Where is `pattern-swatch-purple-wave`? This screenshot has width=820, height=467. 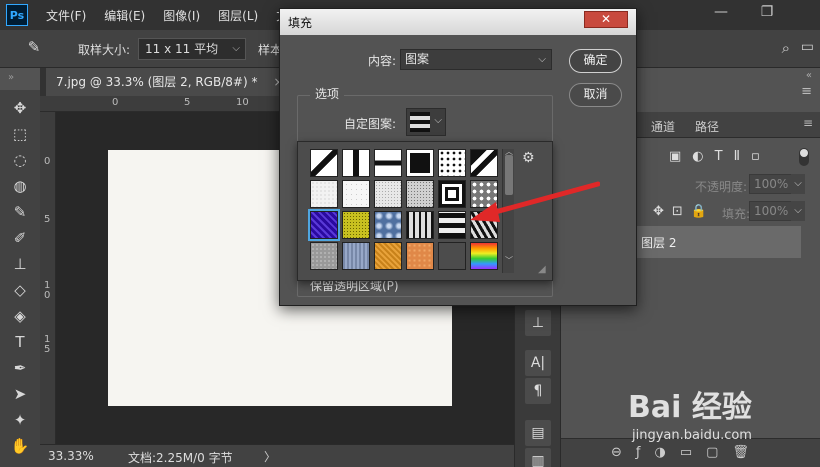
pattern-swatch-purple-wave is located at coordinates (324, 225).